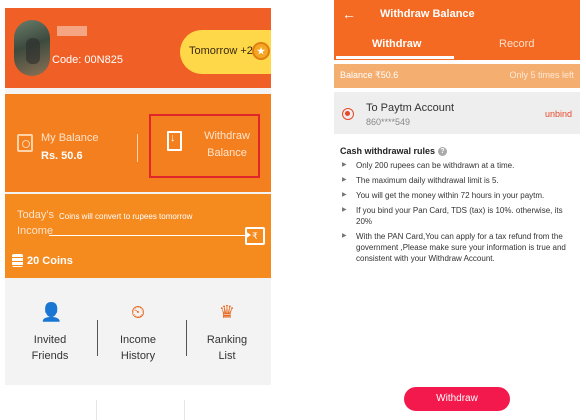  I want to click on balance-panel: My Balance Rs. 50.6 Withdraw Balance, so click(138, 143).